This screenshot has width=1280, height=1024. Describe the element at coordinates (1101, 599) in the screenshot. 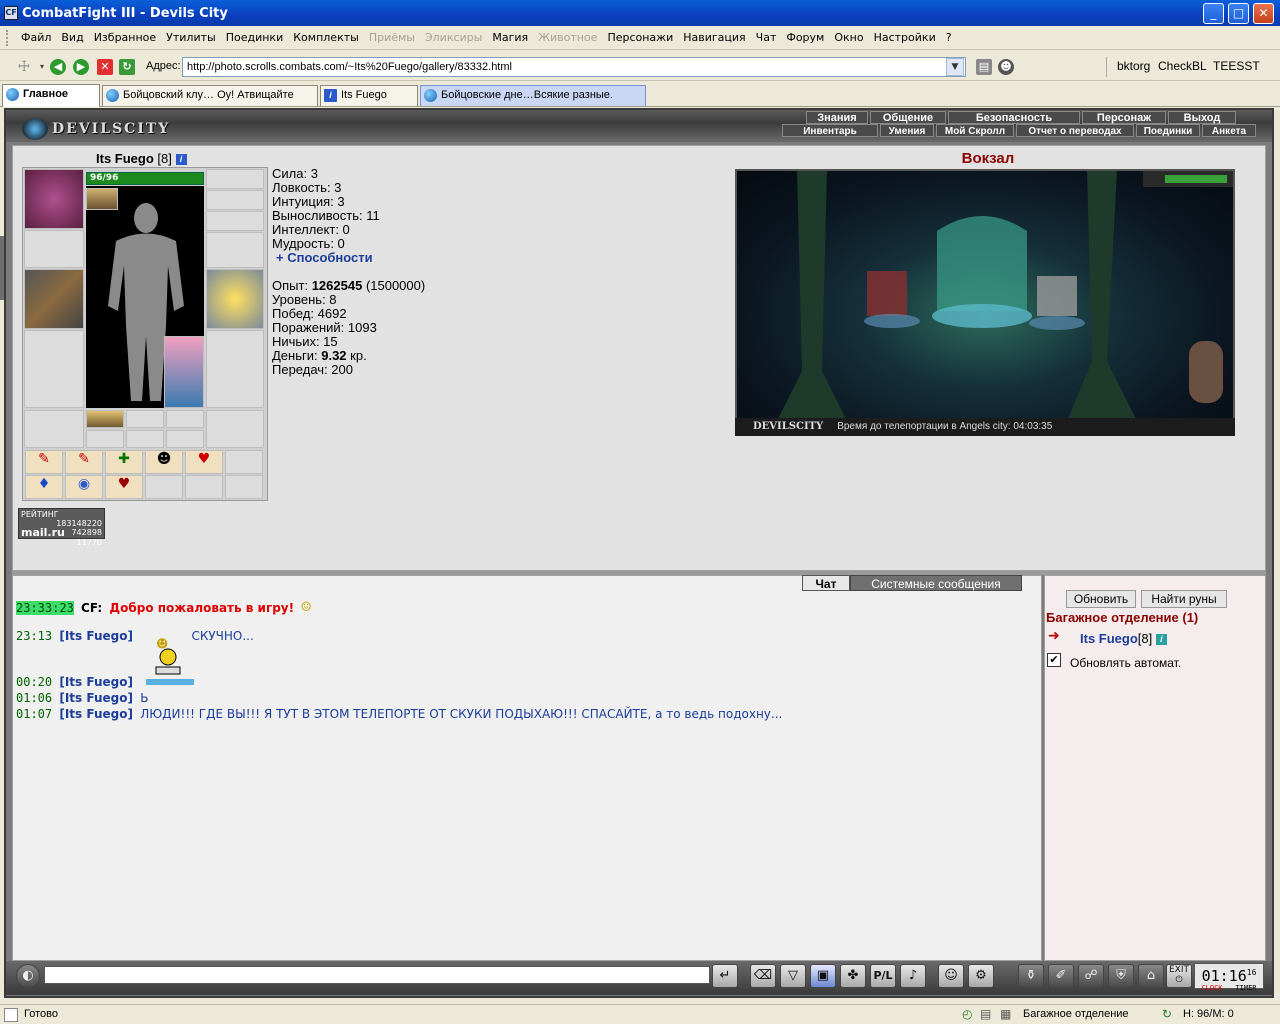

I see `refresh-button: Обновить` at that location.